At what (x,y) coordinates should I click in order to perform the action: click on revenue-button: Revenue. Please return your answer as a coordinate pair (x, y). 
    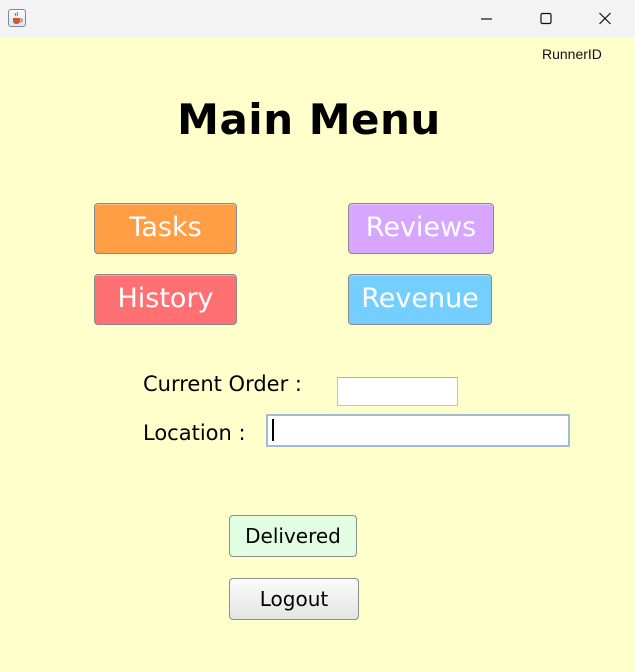
    Looking at the image, I should click on (420, 299).